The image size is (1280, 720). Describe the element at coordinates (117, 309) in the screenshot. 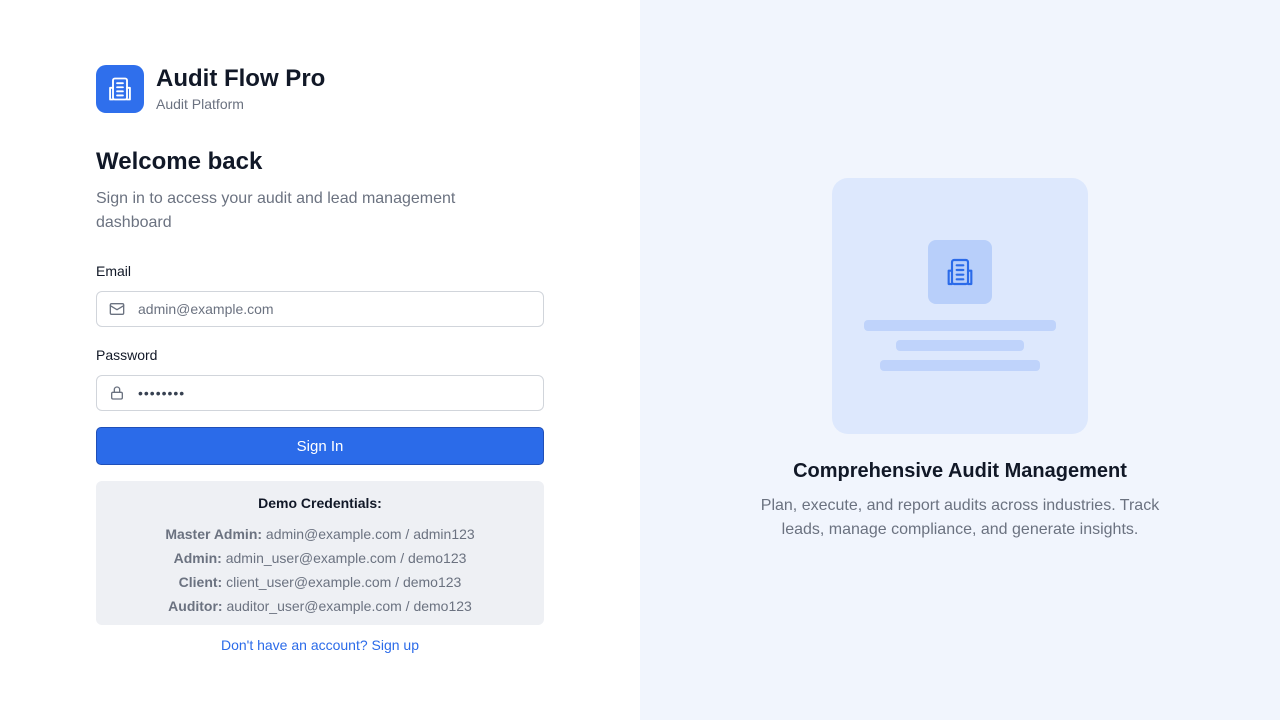

I see `mail-icon` at that location.